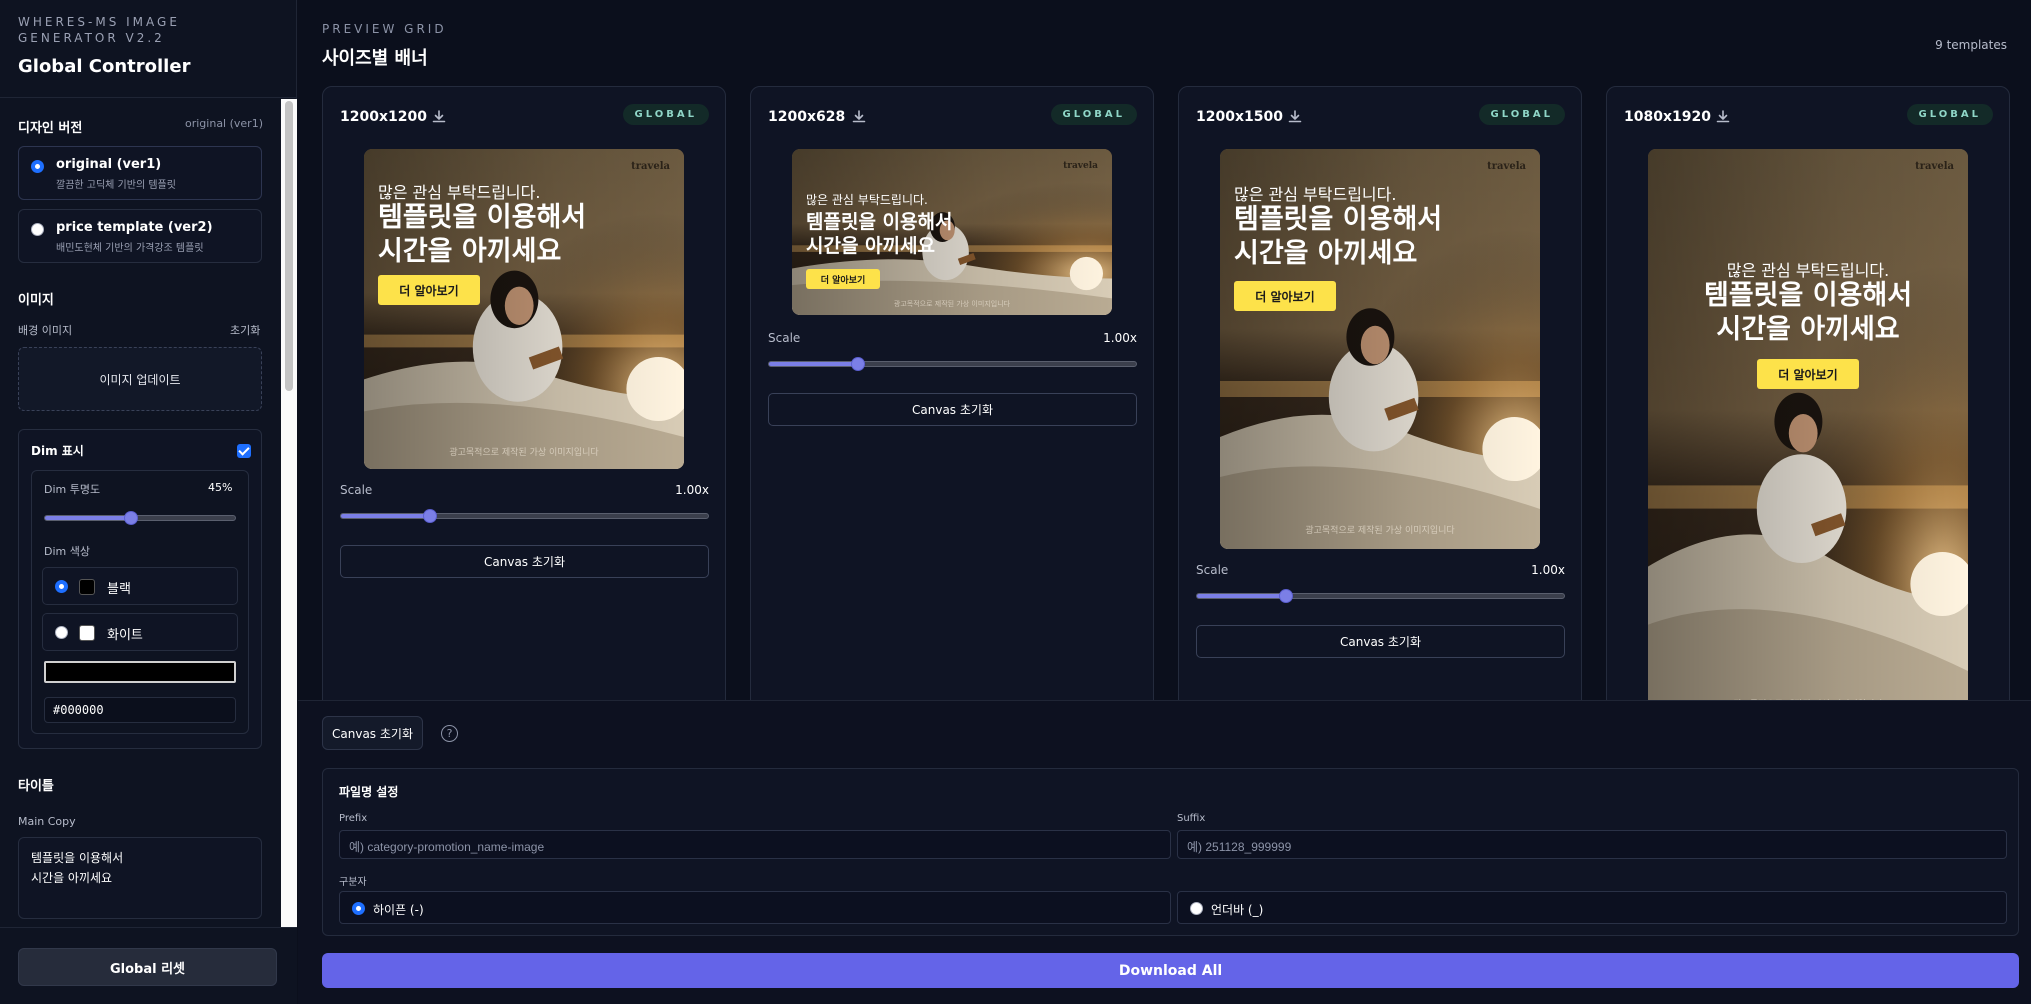  What do you see at coordinates (358, 908) in the screenshot?
I see `radio-hyphen` at bounding box center [358, 908].